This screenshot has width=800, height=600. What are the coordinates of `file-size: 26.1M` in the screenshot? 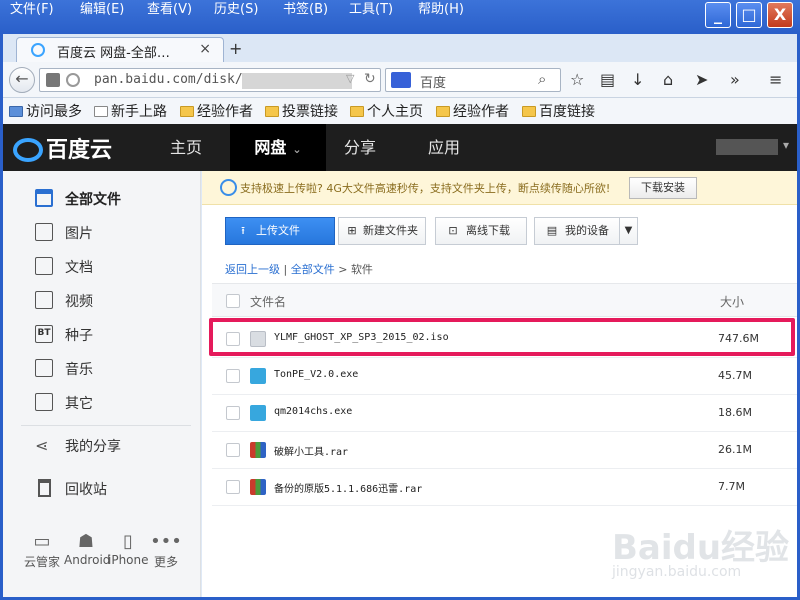 It's located at (735, 449).